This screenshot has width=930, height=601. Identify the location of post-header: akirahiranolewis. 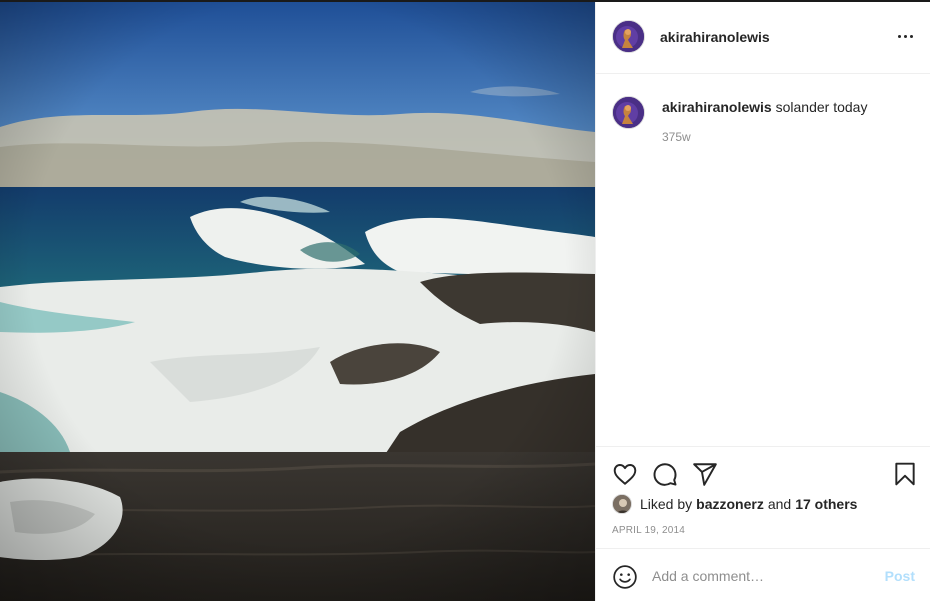
(763, 38).